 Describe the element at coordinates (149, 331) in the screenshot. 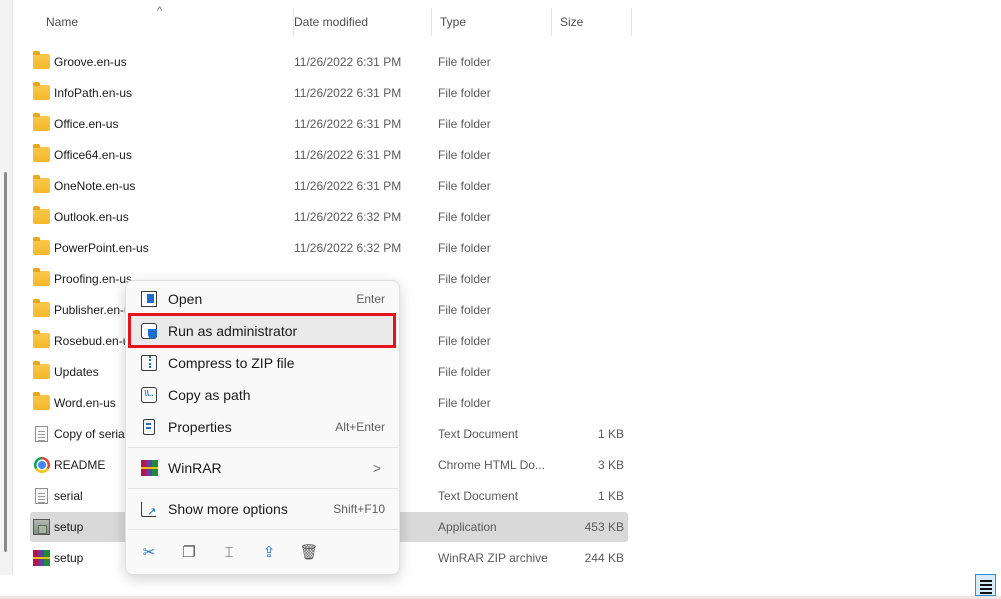

I see `shield-icon` at that location.